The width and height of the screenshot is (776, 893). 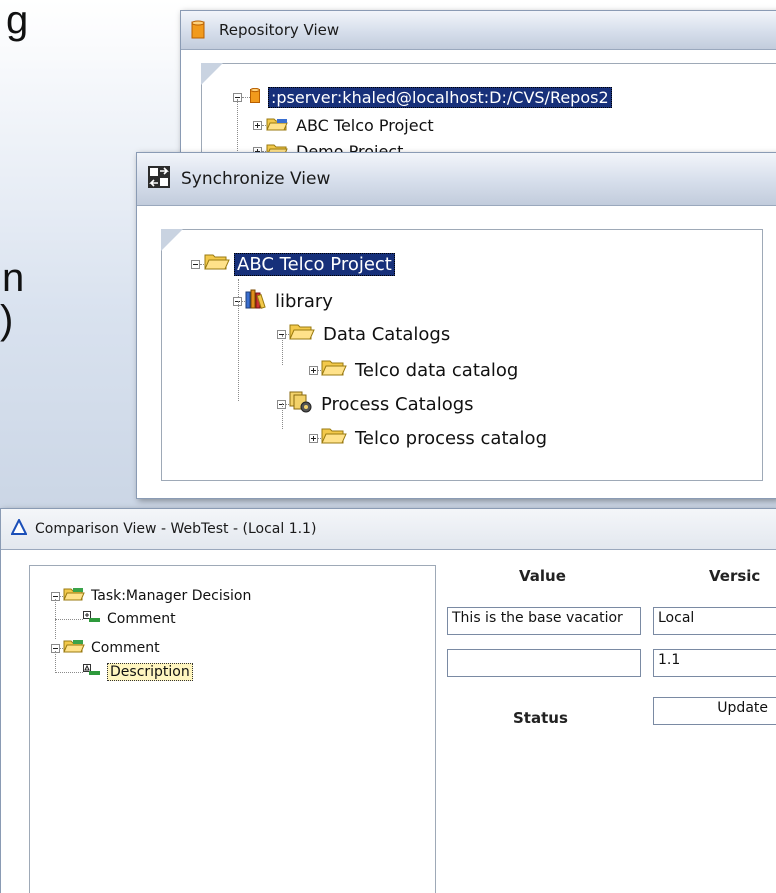 I want to click on cmp-comment-node: Comment, so click(x=105, y=648).